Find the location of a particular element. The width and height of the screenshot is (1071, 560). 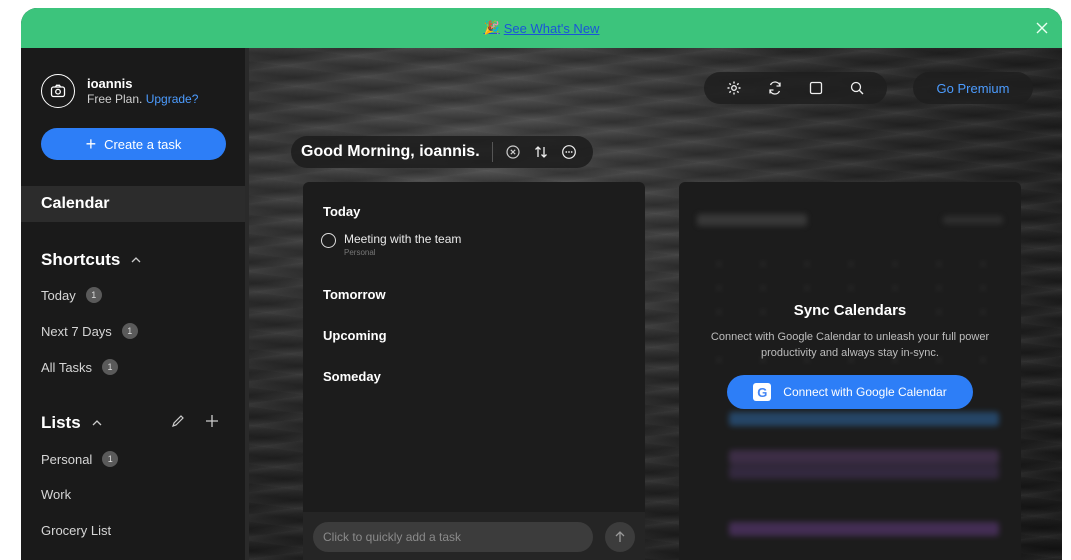

create-task-label: Create a task is located at coordinates (143, 144).